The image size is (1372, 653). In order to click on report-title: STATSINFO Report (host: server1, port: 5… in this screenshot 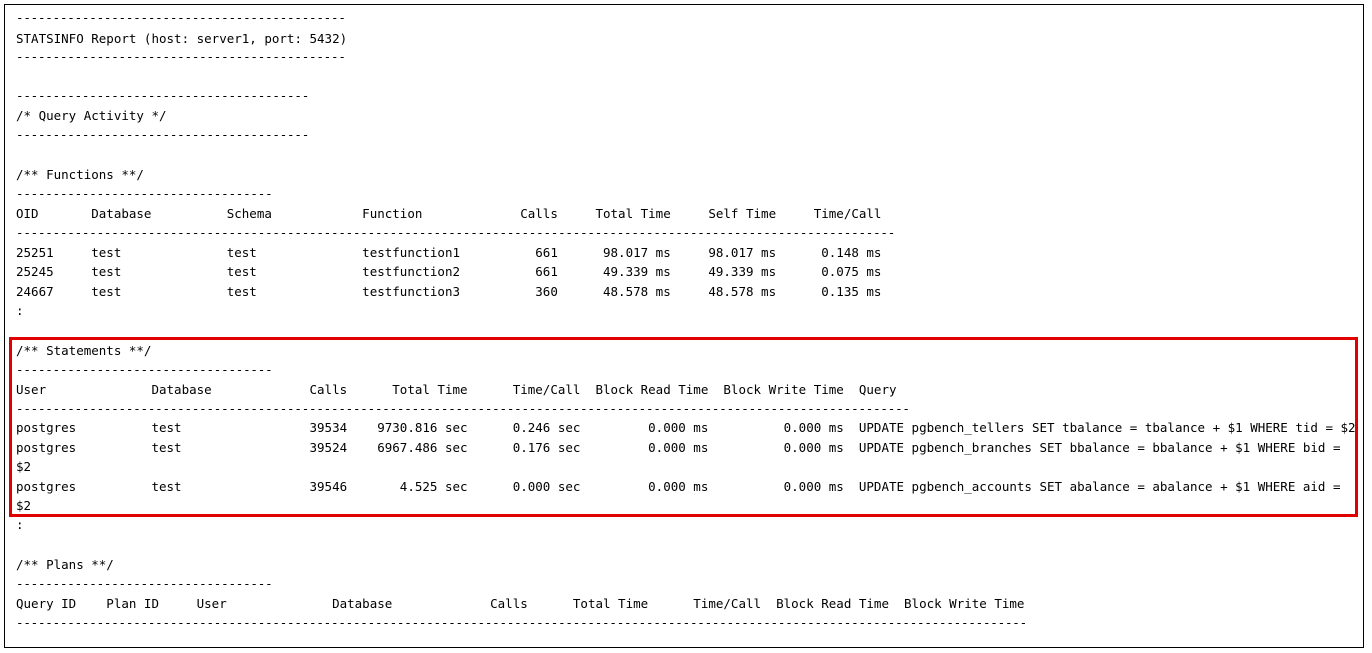, I will do `click(182, 38)`.